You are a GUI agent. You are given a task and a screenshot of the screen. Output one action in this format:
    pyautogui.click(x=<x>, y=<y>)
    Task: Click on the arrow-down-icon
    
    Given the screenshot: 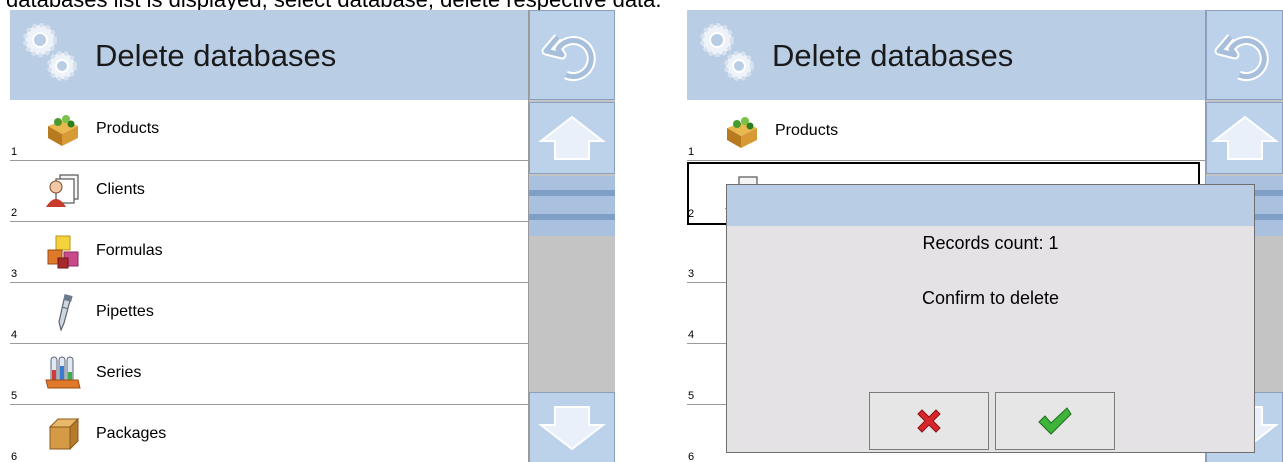 What is the action you would take?
    pyautogui.click(x=572, y=428)
    